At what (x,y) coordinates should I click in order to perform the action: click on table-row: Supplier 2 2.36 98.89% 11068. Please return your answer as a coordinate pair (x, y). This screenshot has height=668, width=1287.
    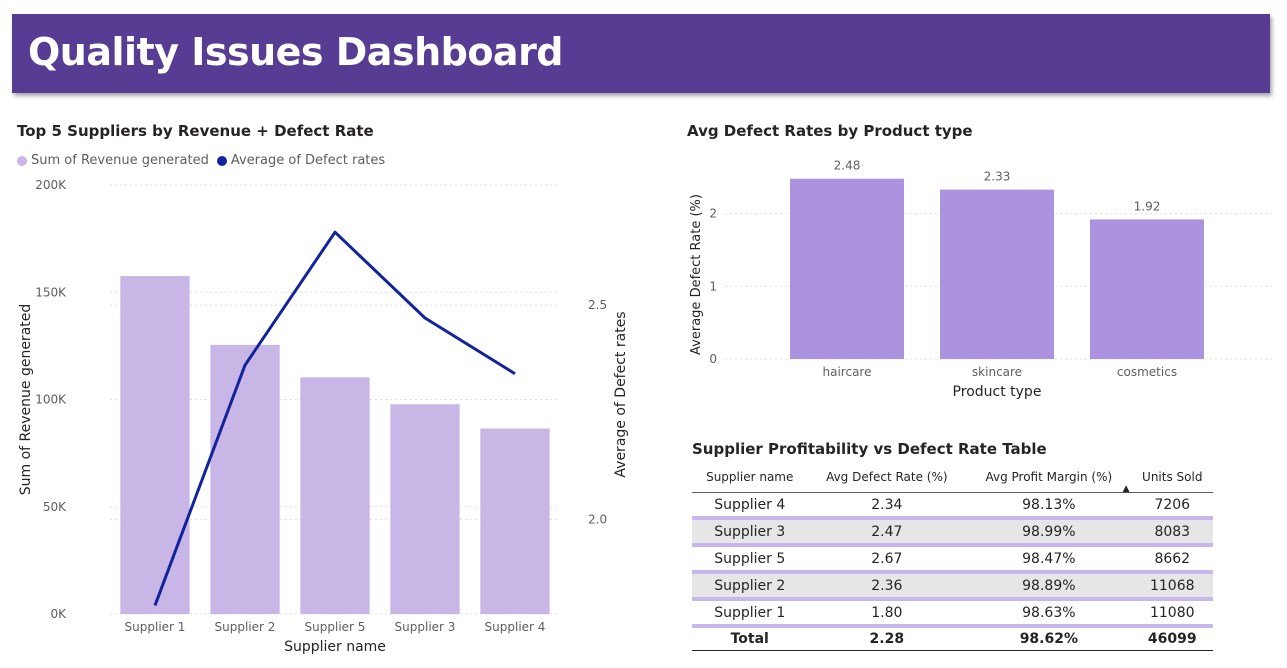
    Looking at the image, I should click on (952, 586).